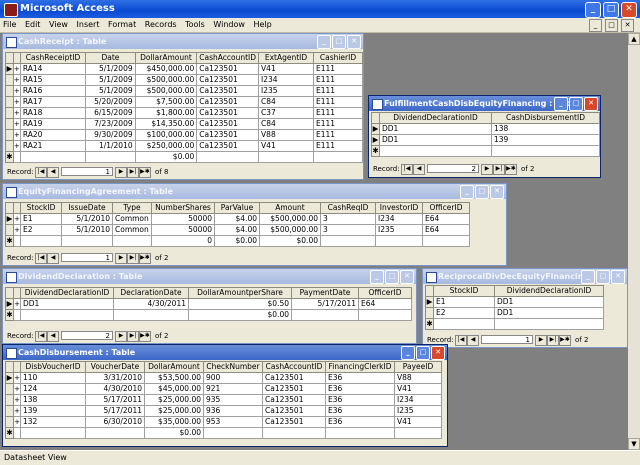  I want to click on table-cell: RA14, so click(53, 69).